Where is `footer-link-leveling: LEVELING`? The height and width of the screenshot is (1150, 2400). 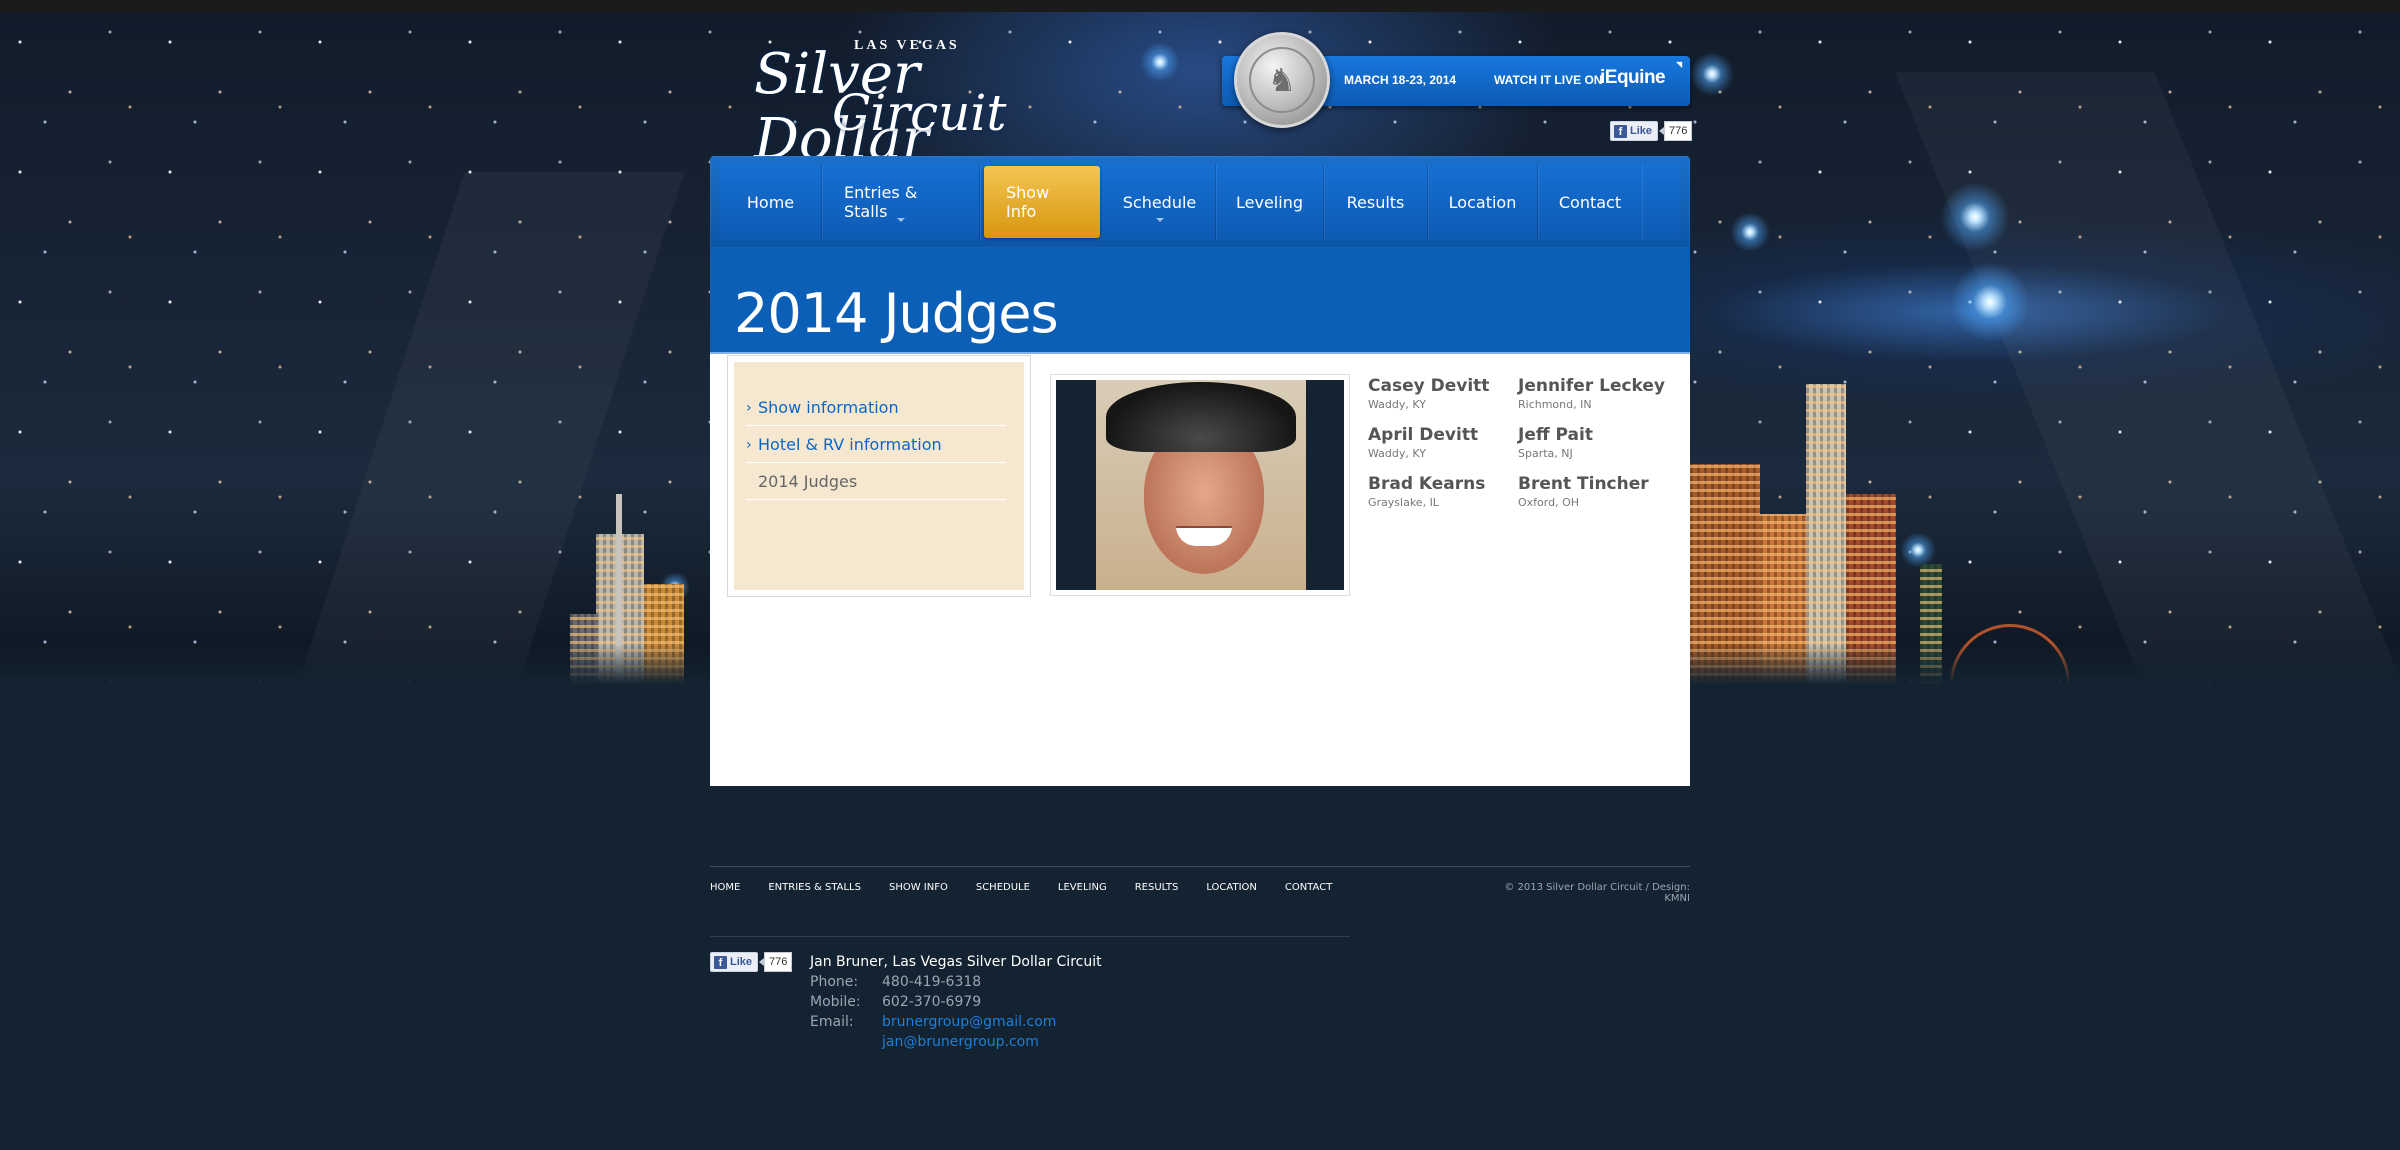
footer-link-leveling: LEVELING is located at coordinates (1082, 887).